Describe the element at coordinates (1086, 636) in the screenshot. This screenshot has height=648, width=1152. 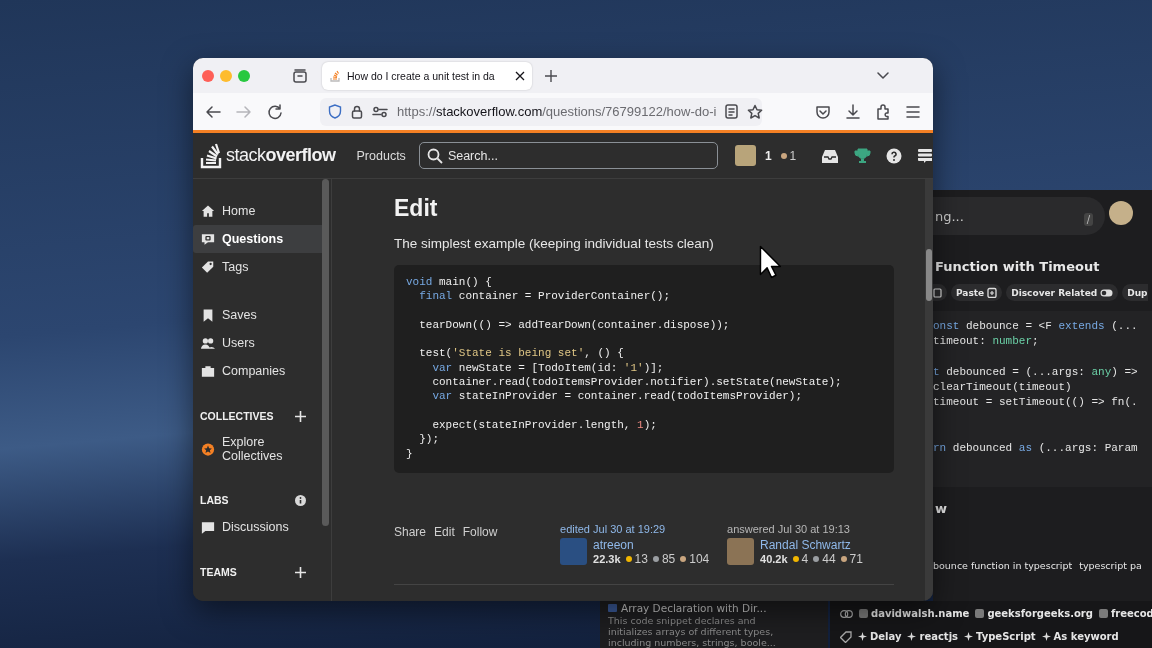
I see `topic-tag: As keyword` at that location.